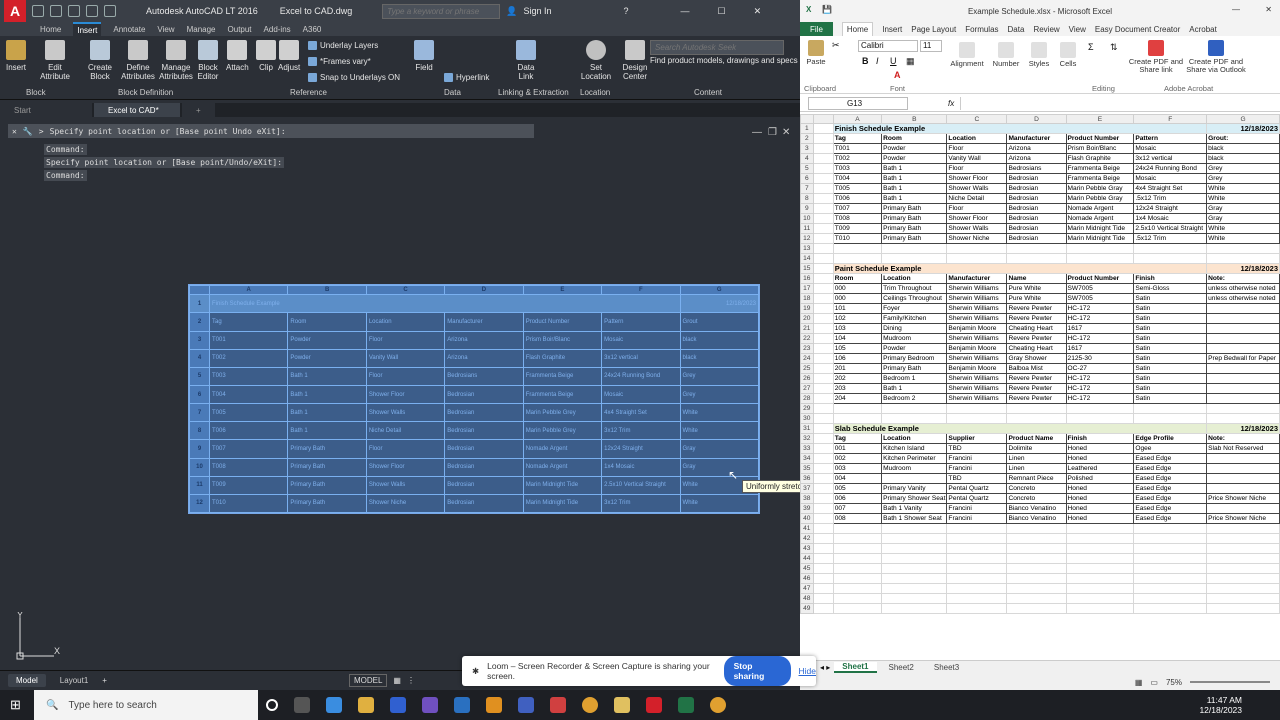  What do you see at coordinates (914, 438) in the screenshot?
I see `header-cell: Location` at bounding box center [914, 438].